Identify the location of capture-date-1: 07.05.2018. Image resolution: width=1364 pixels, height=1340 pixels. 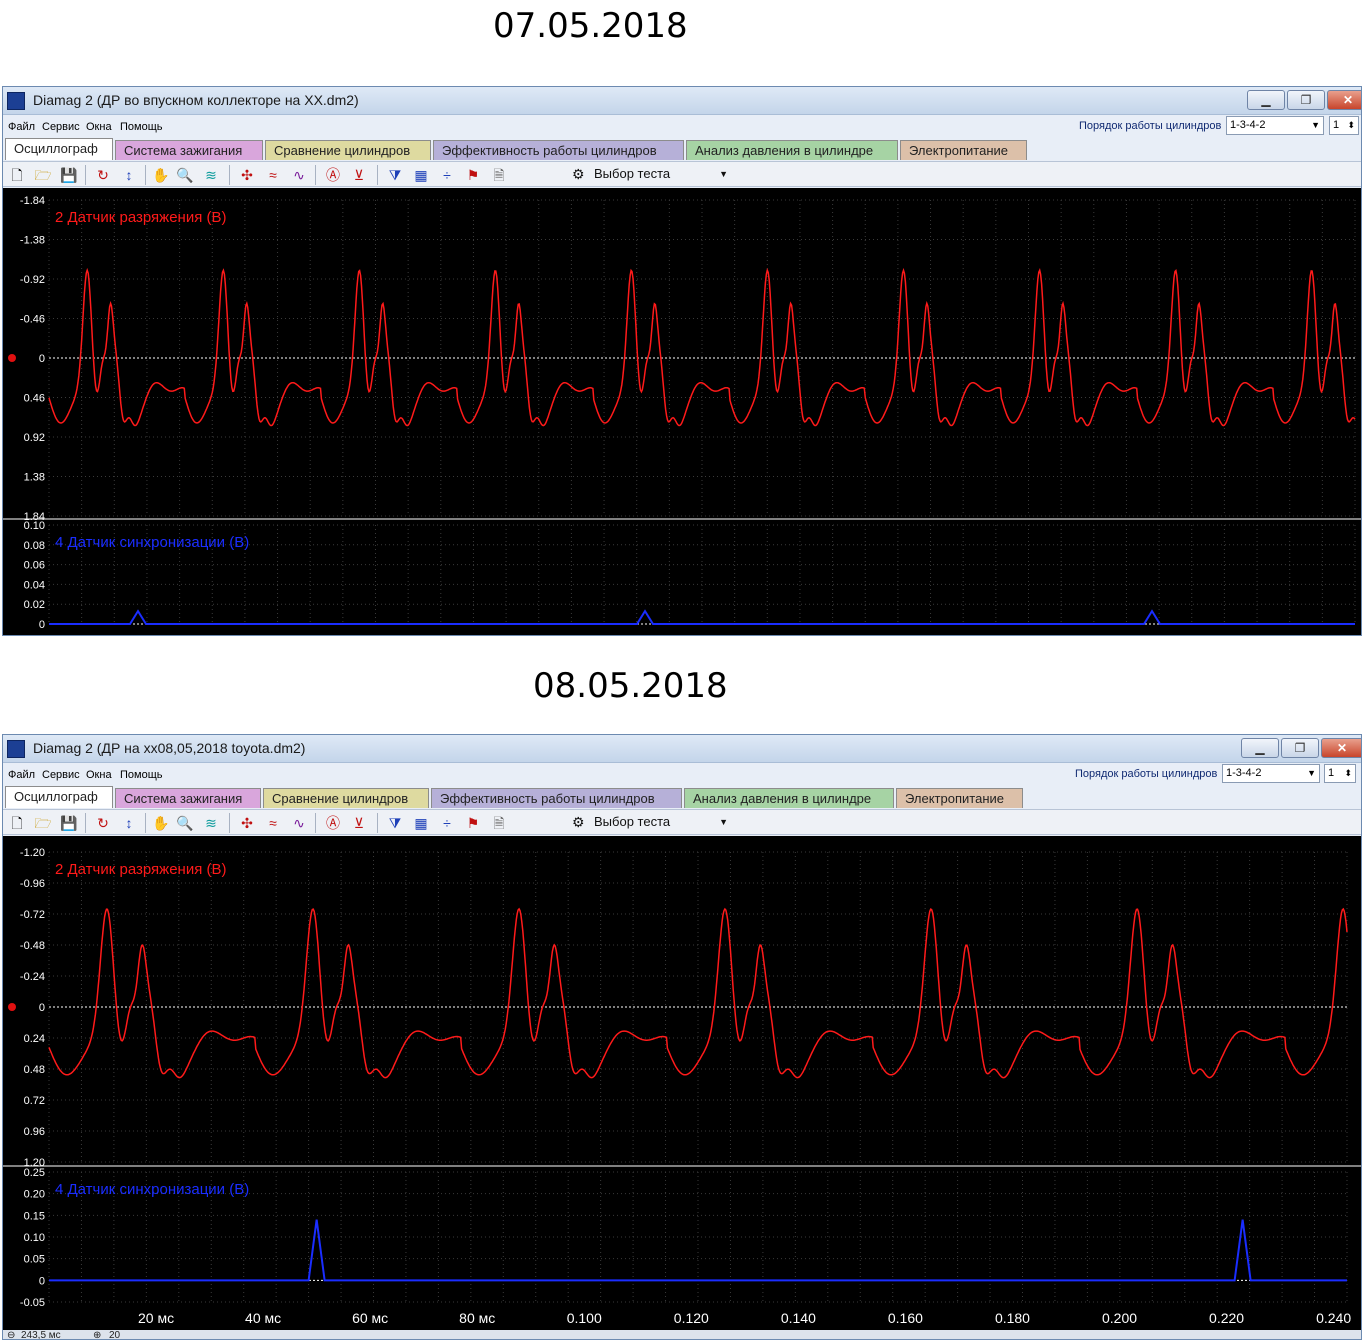
(590, 26).